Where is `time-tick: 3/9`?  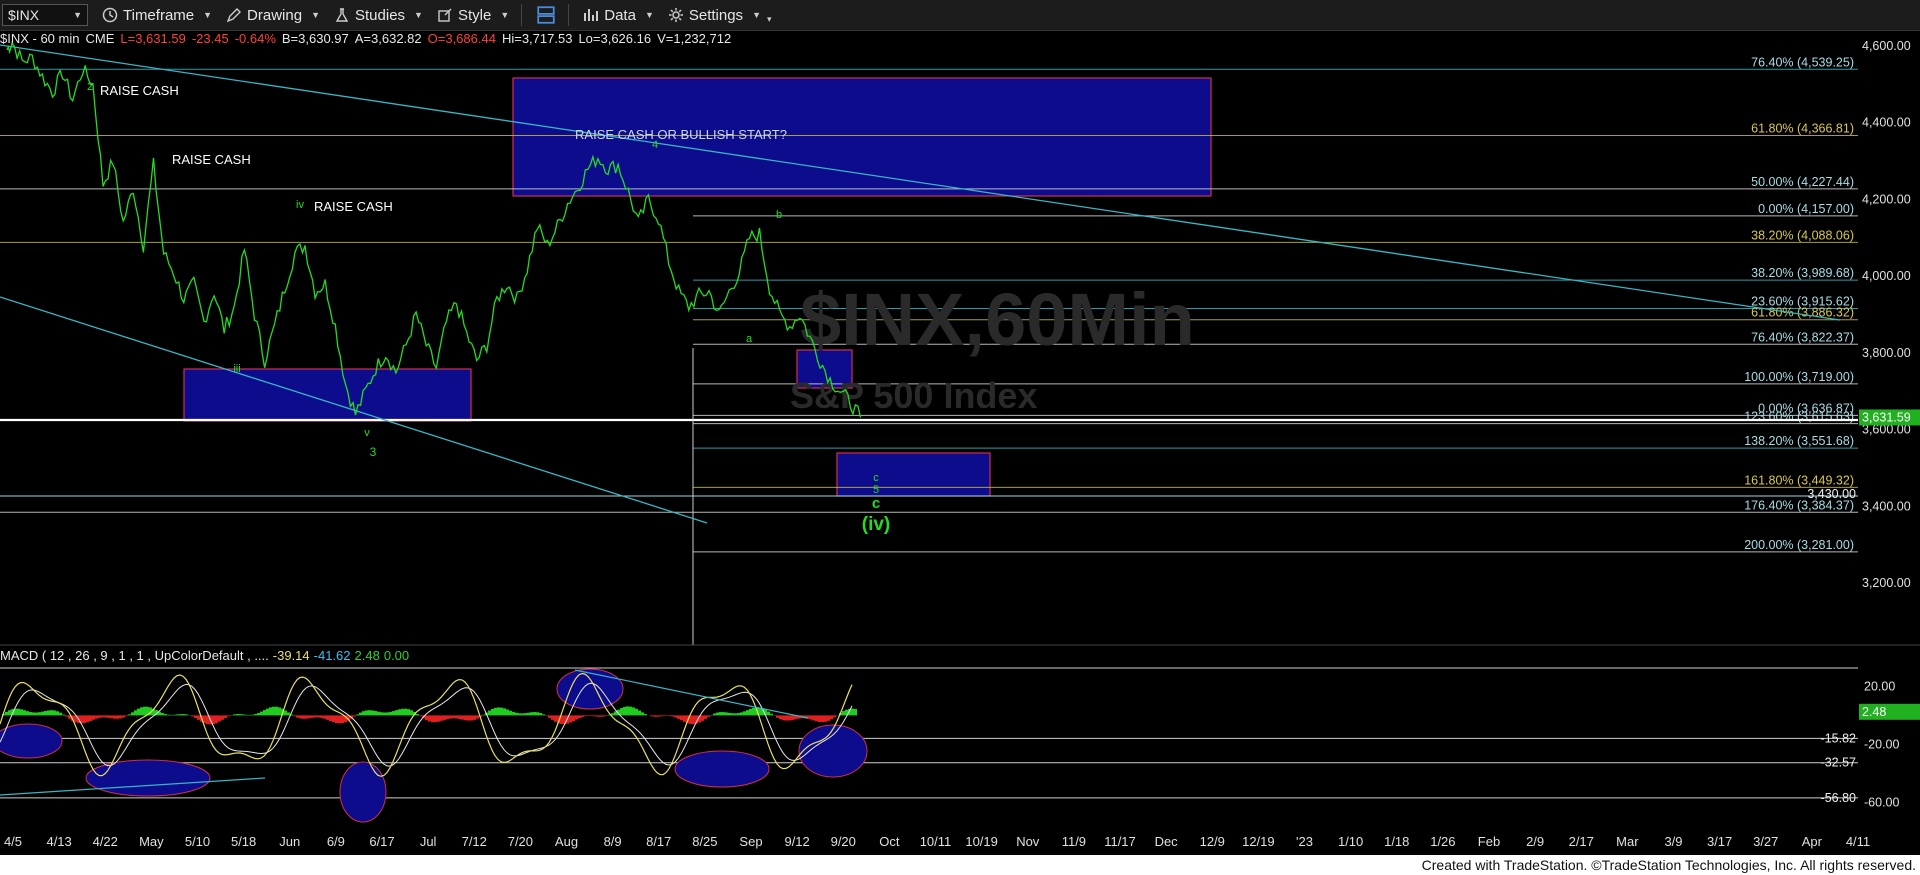
time-tick: 3/9 is located at coordinates (1673, 841).